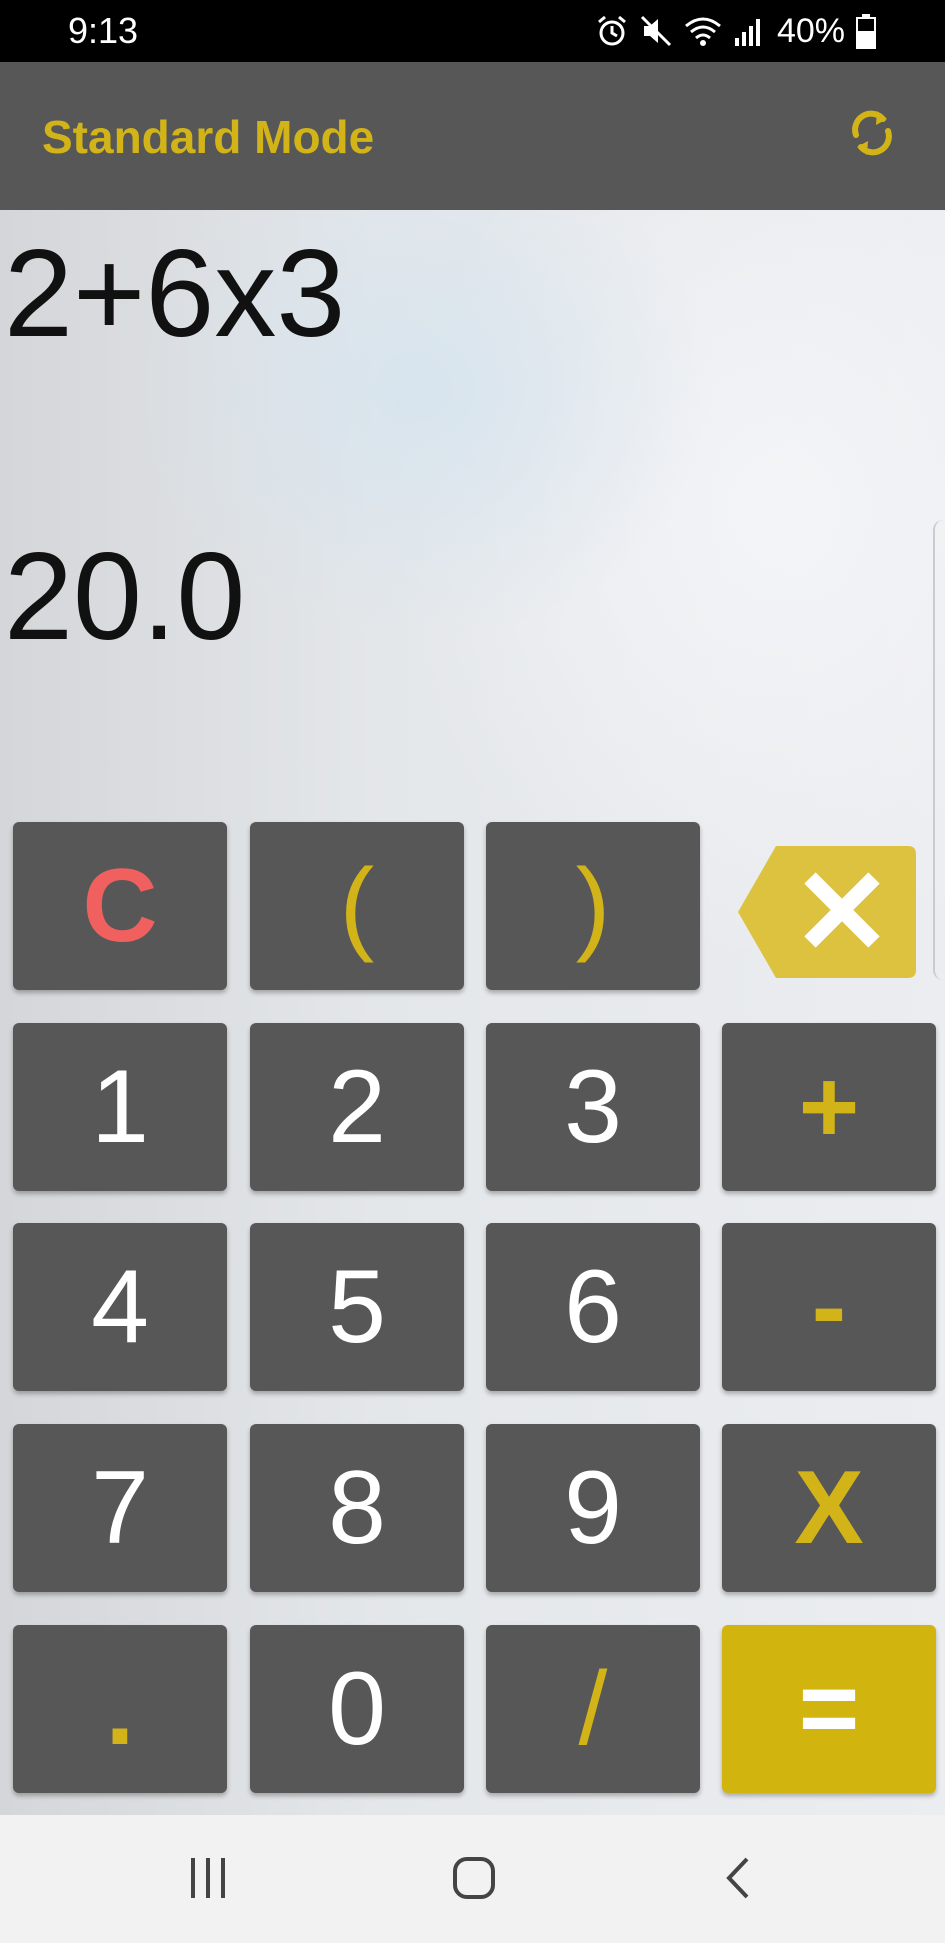 The image size is (945, 1943). I want to click on decimal-button: ., so click(120, 1709).